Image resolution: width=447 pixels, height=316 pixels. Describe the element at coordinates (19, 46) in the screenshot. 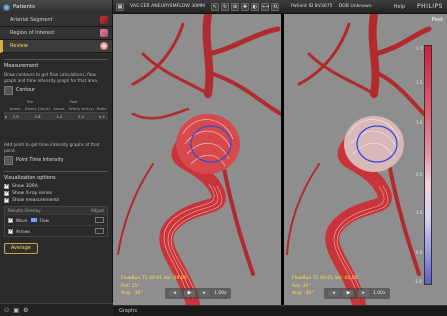

I see `step-label: Review` at that location.